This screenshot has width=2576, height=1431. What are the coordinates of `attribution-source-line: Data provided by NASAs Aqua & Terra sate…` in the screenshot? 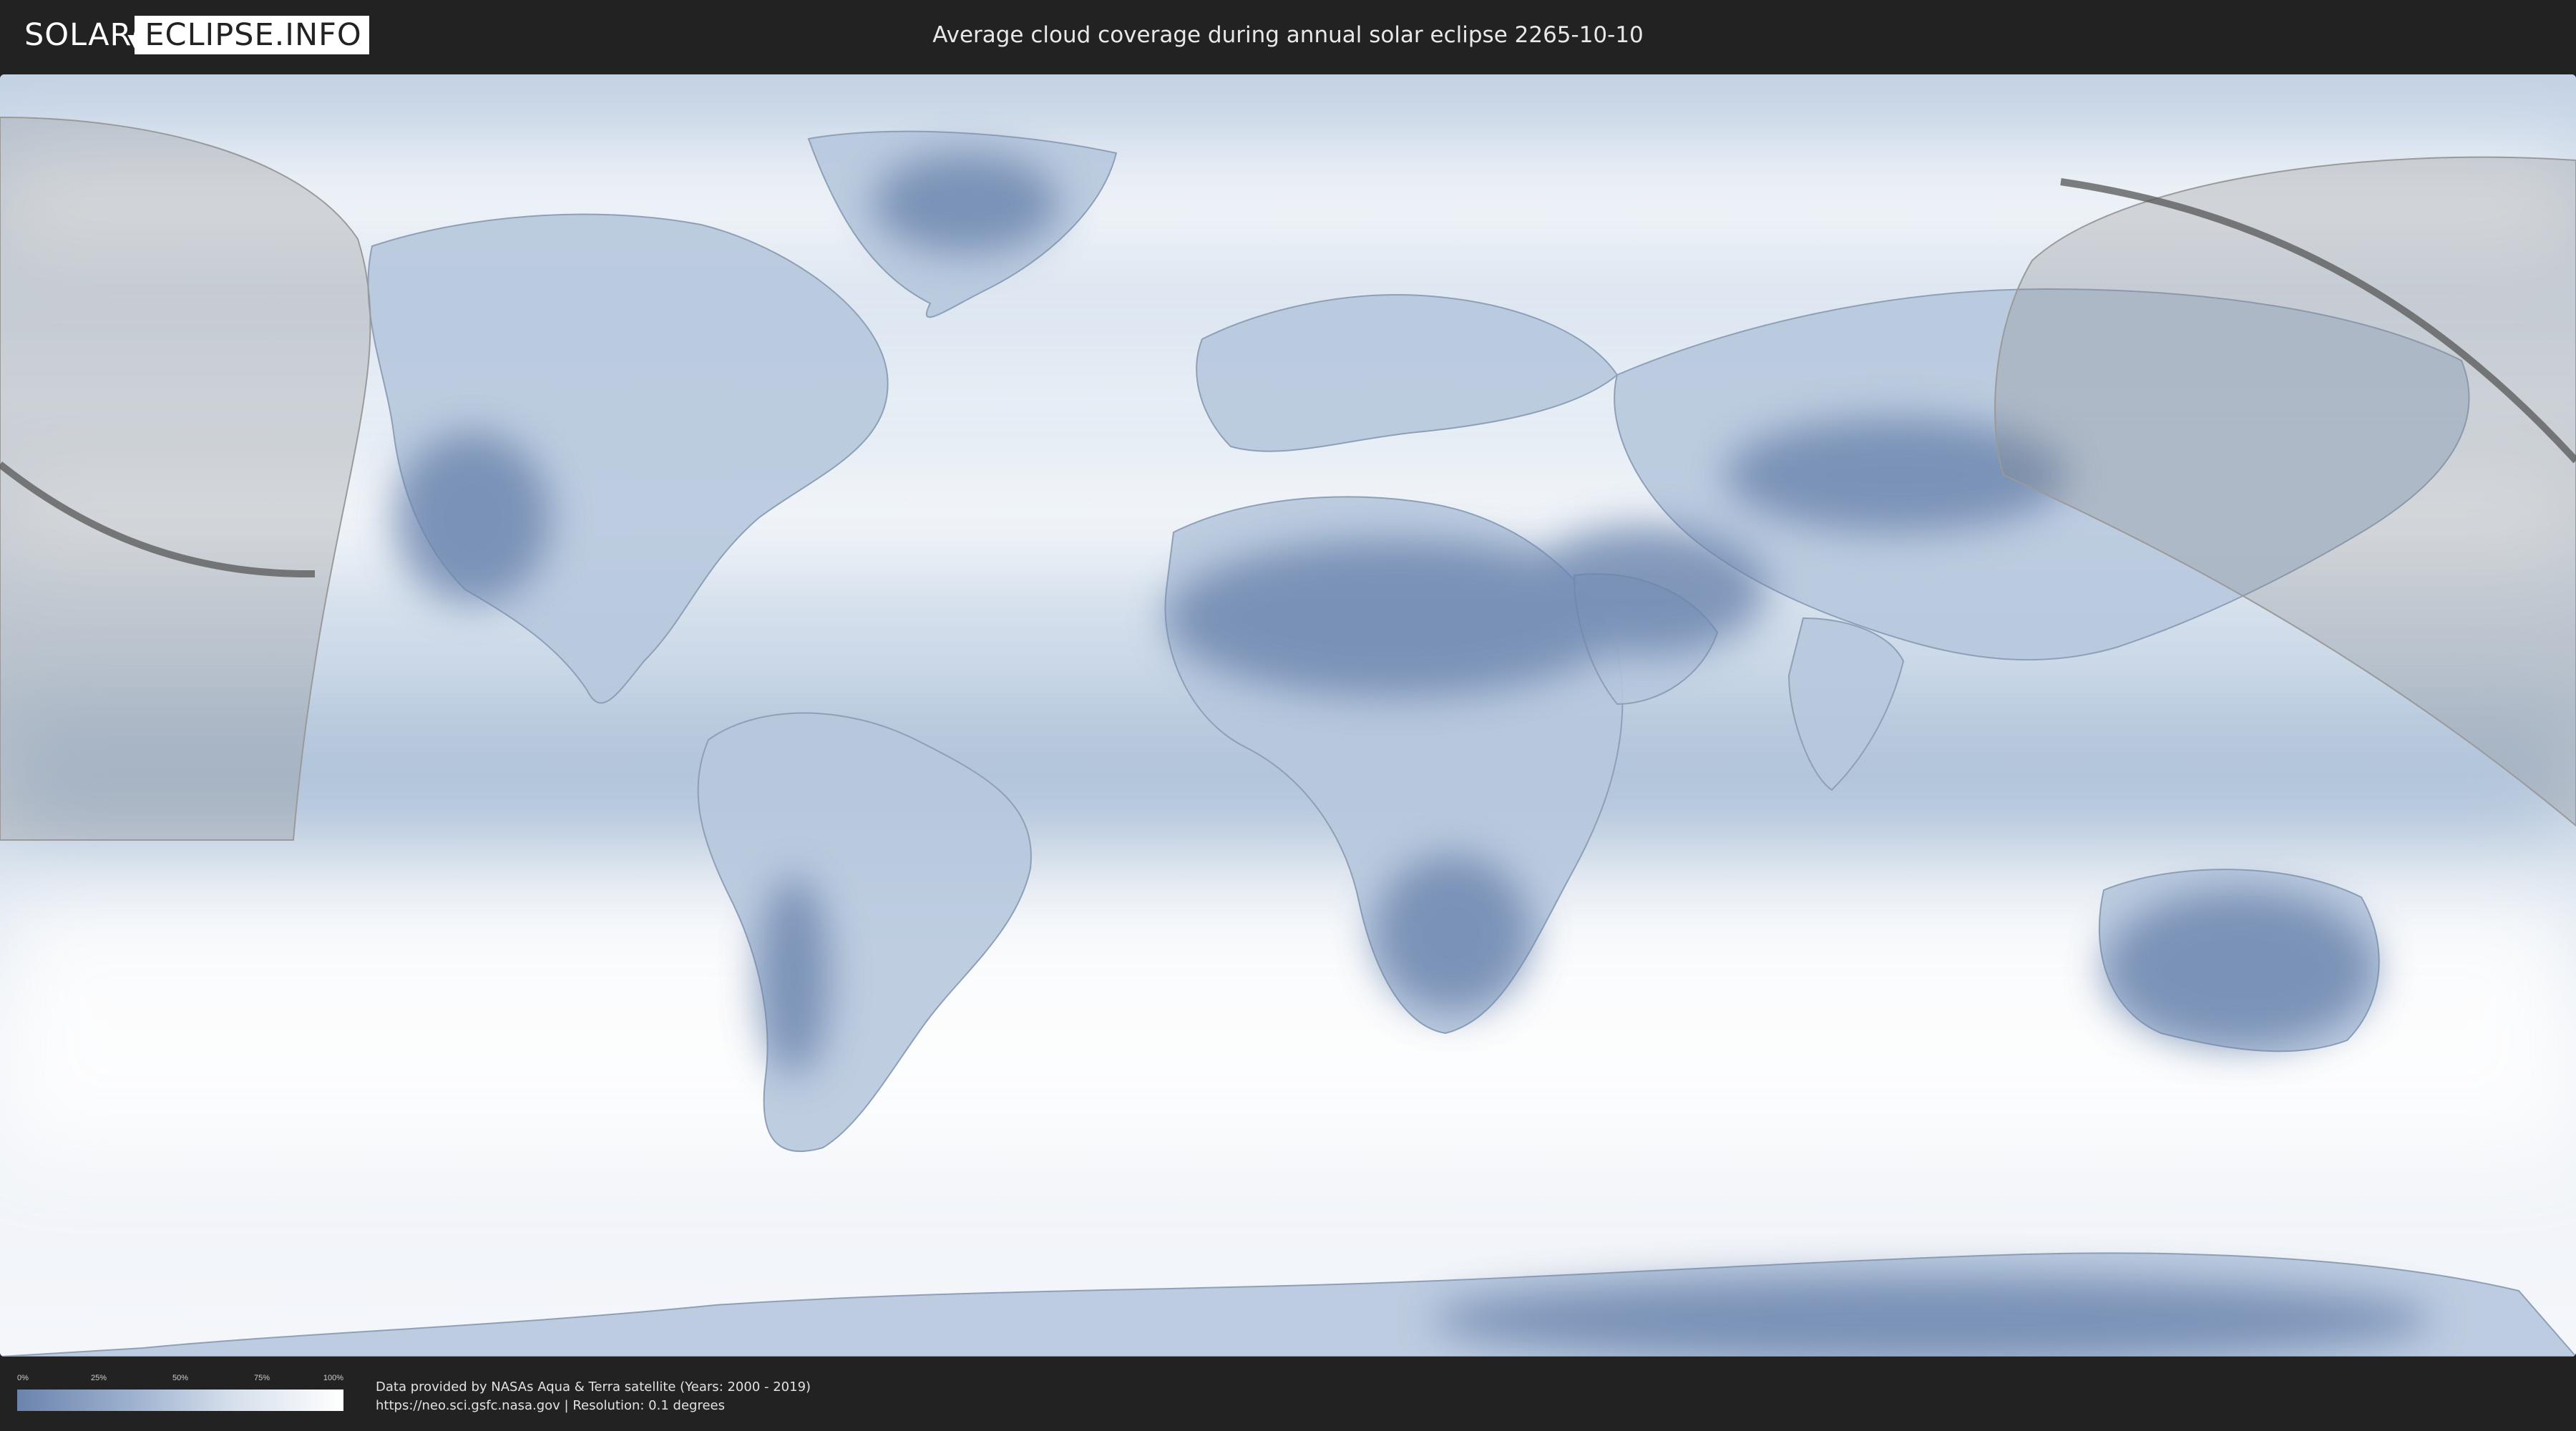 It's located at (593, 1387).